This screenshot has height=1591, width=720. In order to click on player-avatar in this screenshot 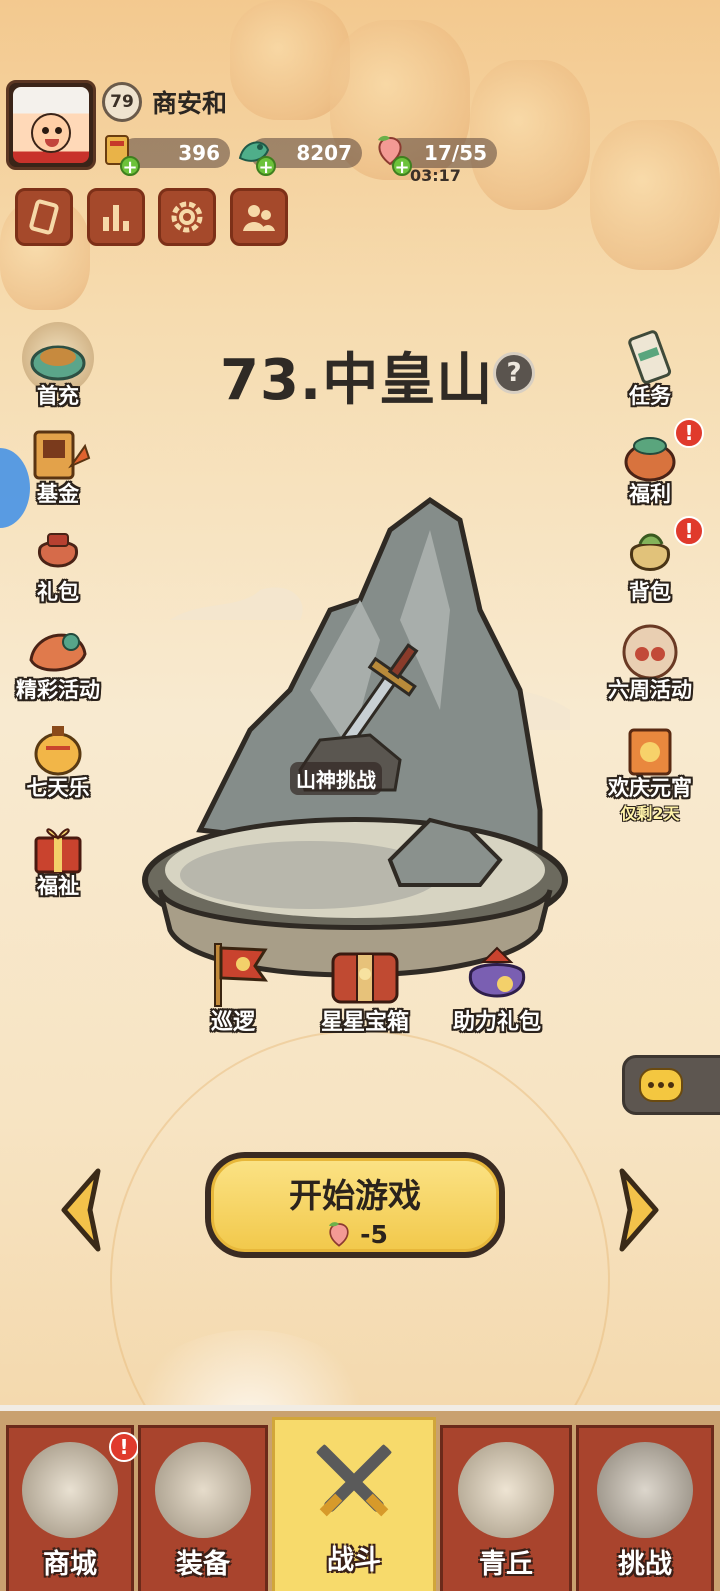, I will do `click(51, 125)`.